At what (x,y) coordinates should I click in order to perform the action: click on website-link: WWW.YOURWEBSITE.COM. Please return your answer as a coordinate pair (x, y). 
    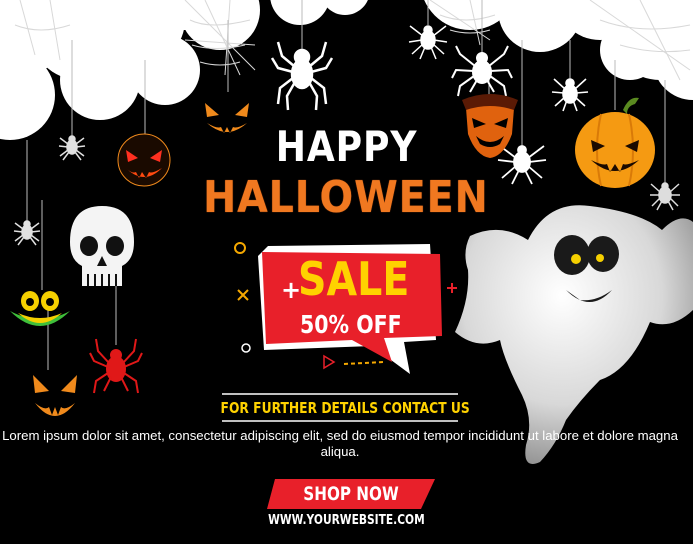
    Looking at the image, I should click on (346, 520).